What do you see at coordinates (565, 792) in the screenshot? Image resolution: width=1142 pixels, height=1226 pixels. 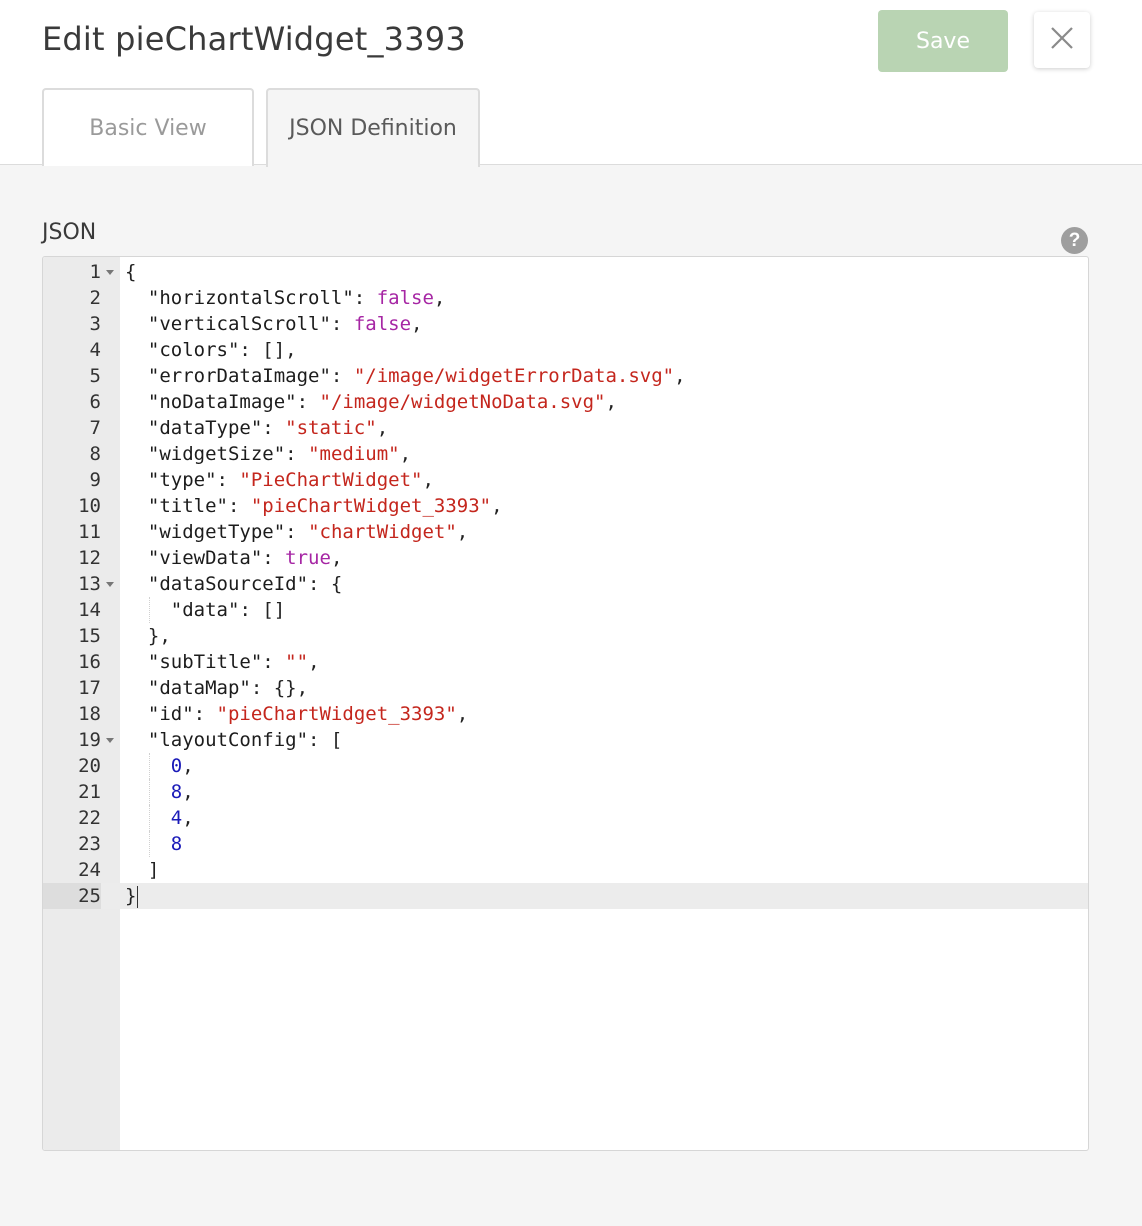 I see `code-line: 21 8,` at bounding box center [565, 792].